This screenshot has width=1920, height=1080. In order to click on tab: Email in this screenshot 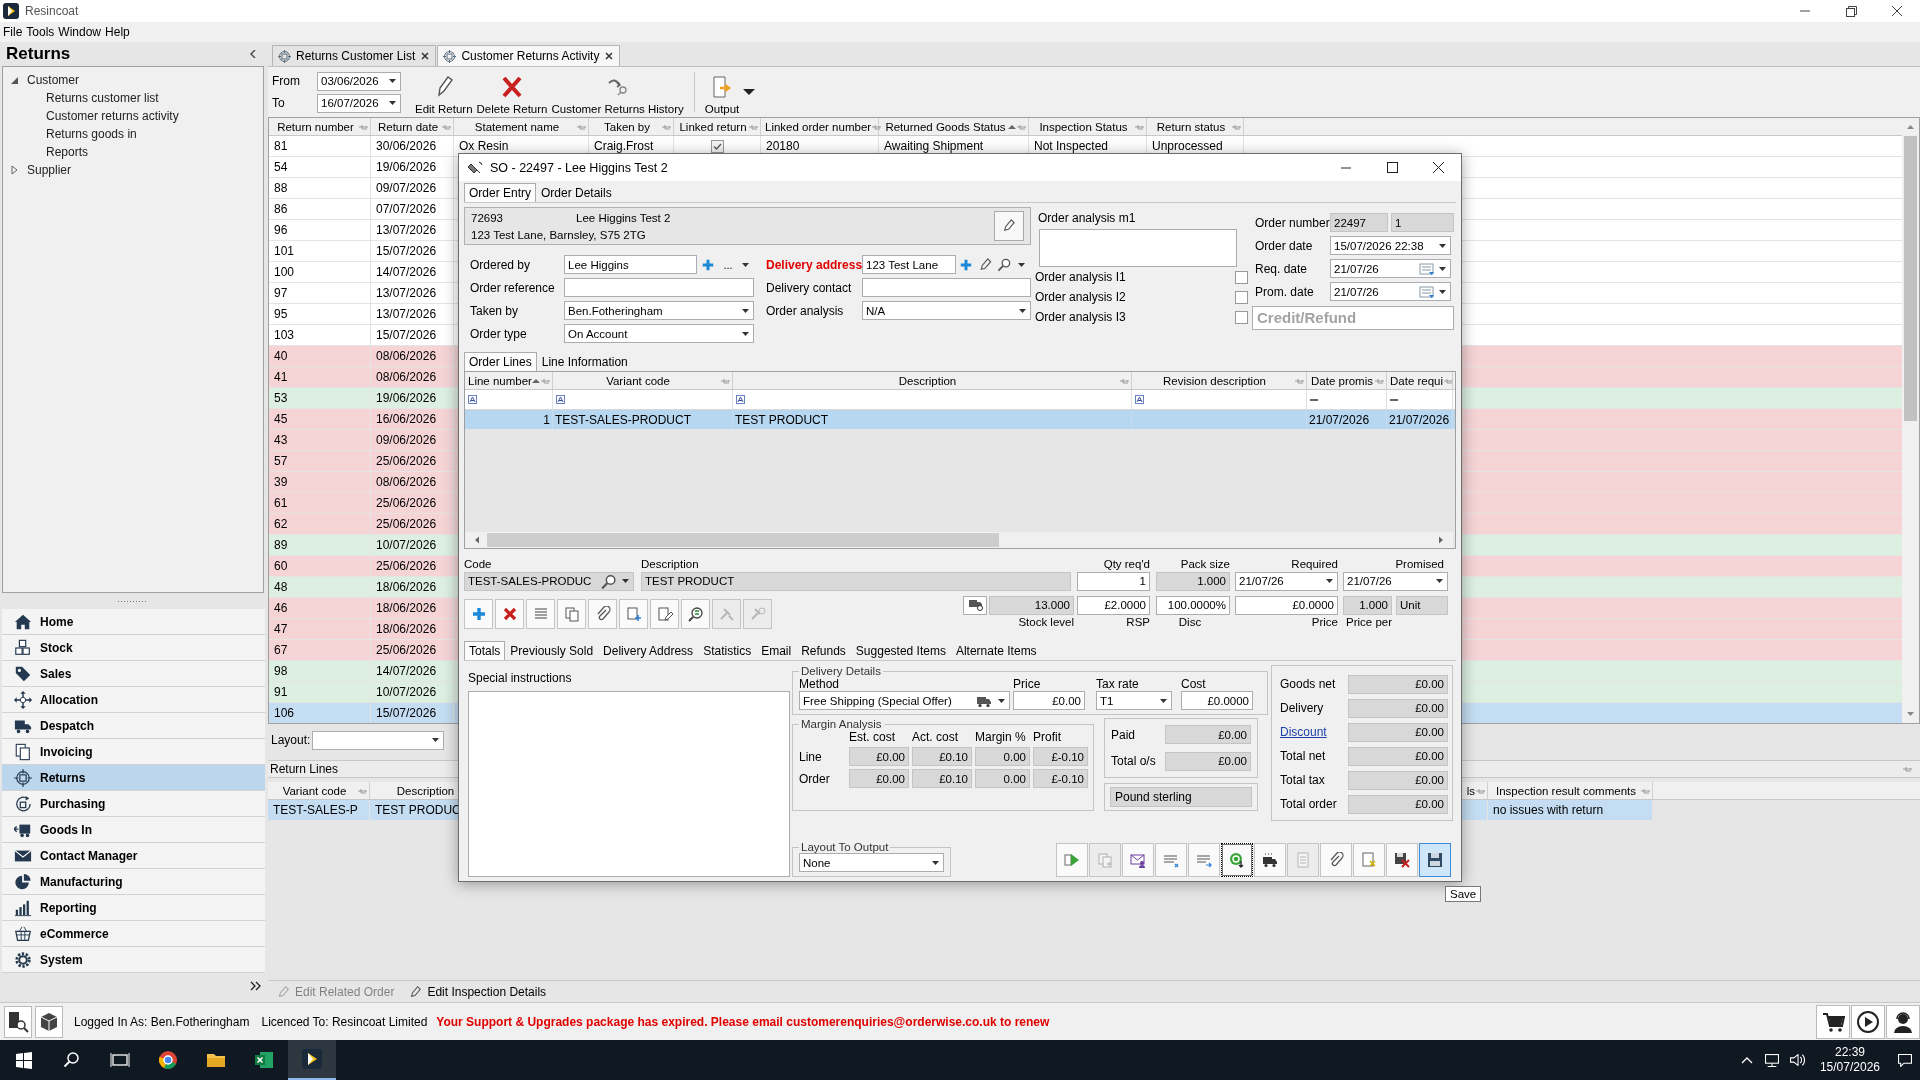, I will do `click(776, 650)`.